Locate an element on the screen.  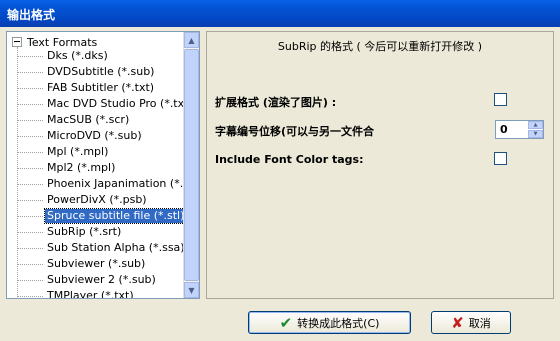
spin-down-button: ▼ is located at coordinates (535, 134).